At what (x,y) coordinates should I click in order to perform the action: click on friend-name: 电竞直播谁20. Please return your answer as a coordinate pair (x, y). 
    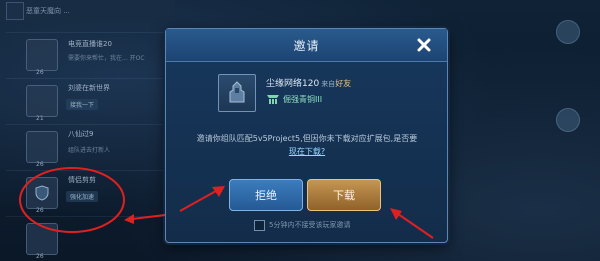
    Looking at the image, I should click on (90, 44).